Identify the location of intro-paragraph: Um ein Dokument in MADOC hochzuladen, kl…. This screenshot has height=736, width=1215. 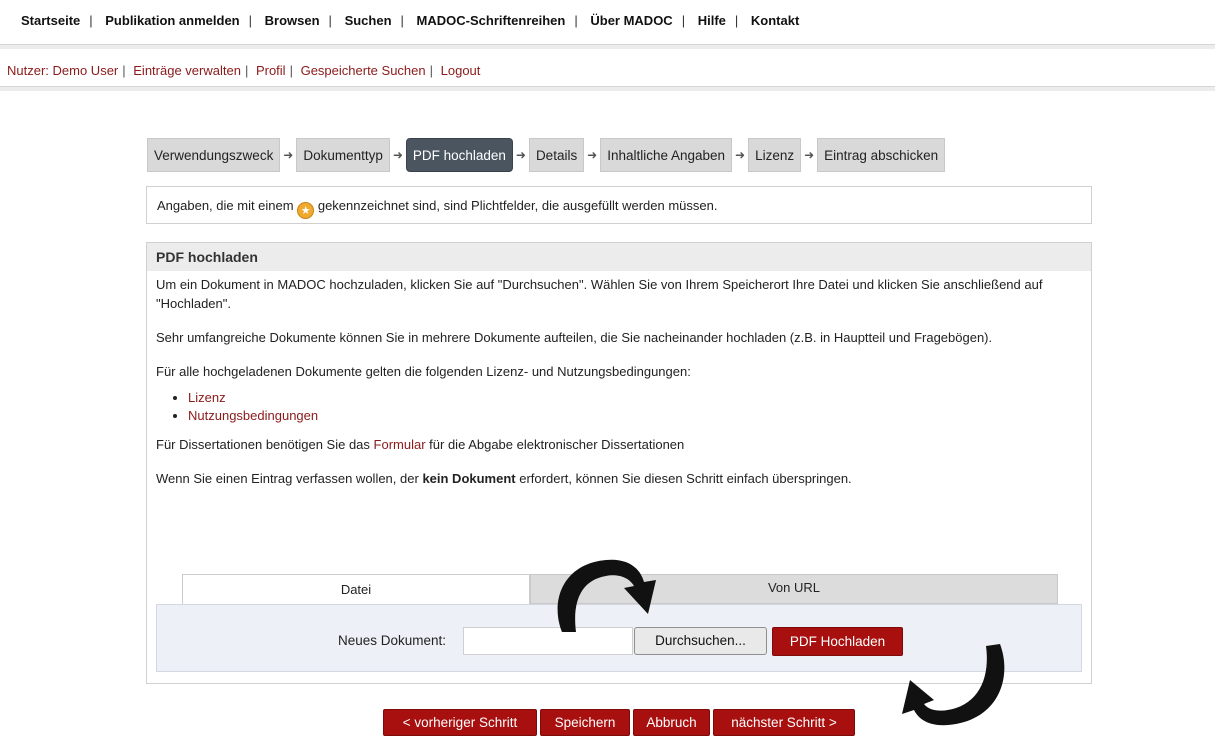
(599, 294).